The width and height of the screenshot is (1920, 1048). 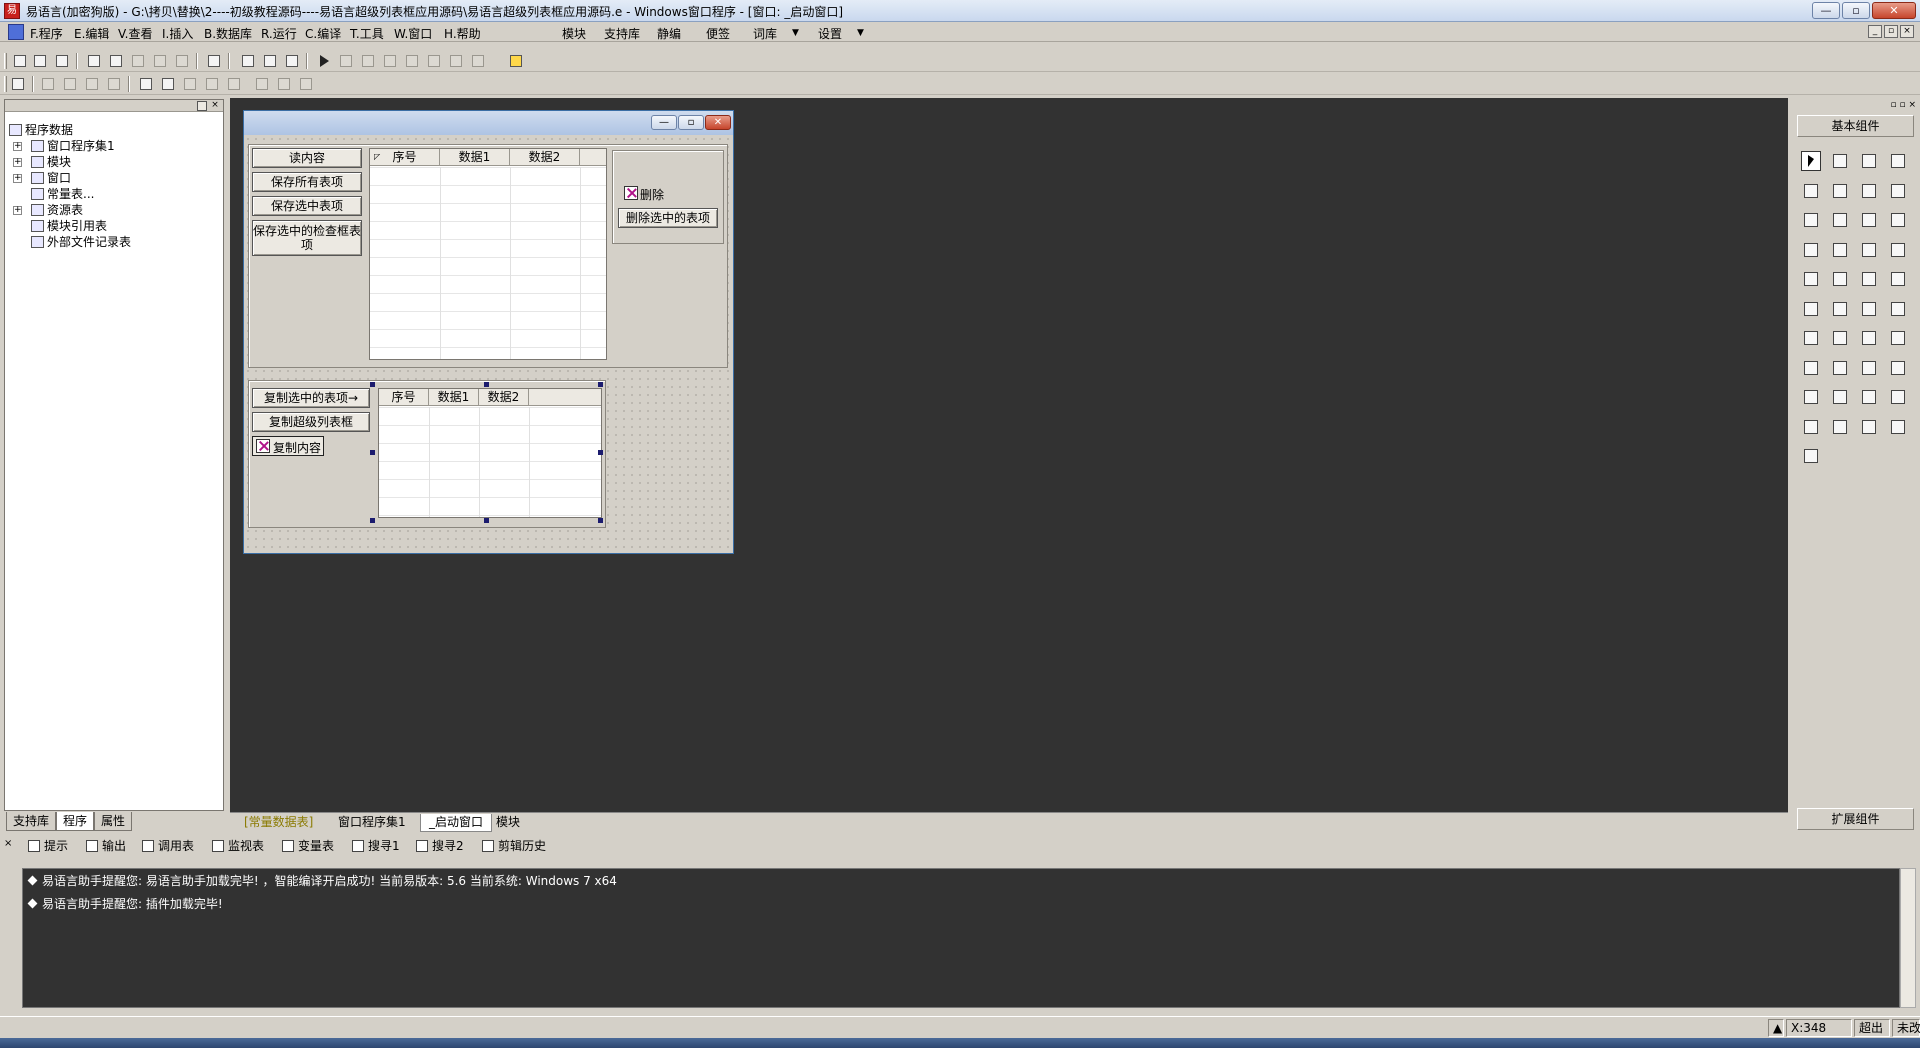 I want to click on run-icon, so click(x=324, y=61).